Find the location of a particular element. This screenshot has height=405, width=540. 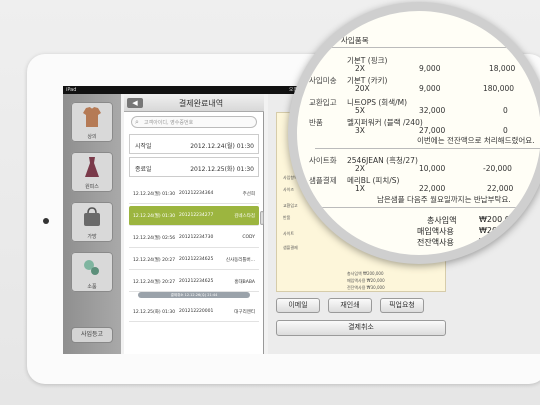

transaction-row: 12.12.24(월) 01:30 201212234364 주선희 is located at coordinates (194, 194).